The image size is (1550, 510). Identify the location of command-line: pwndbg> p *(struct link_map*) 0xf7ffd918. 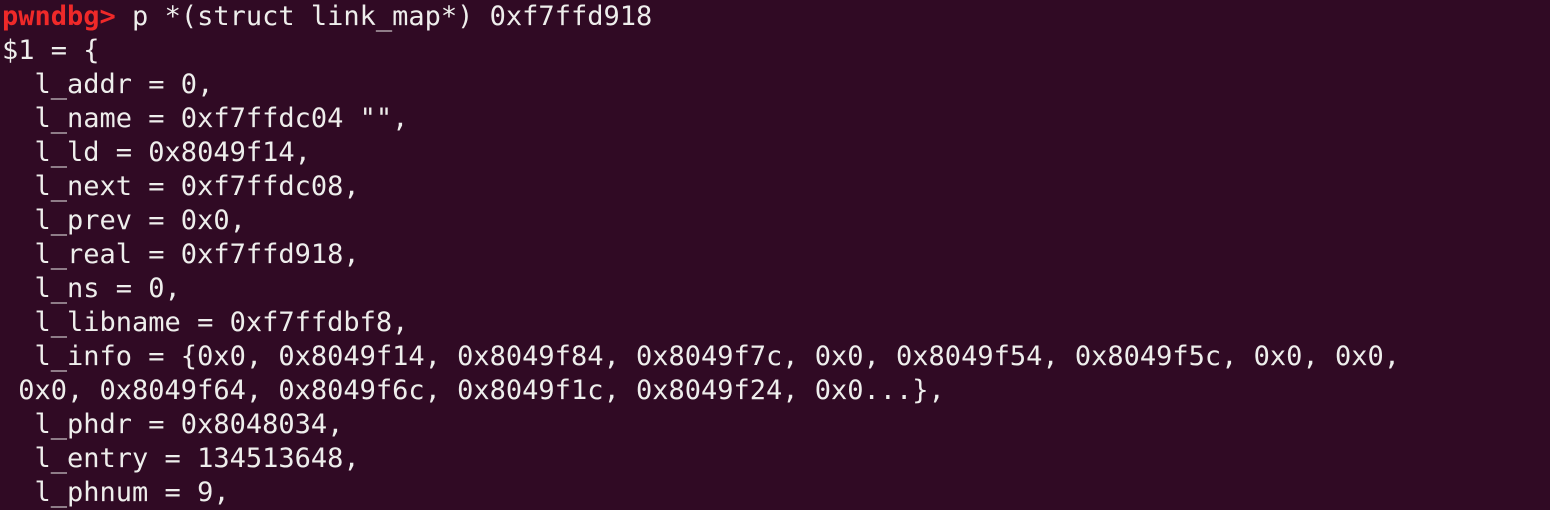
(776, 17).